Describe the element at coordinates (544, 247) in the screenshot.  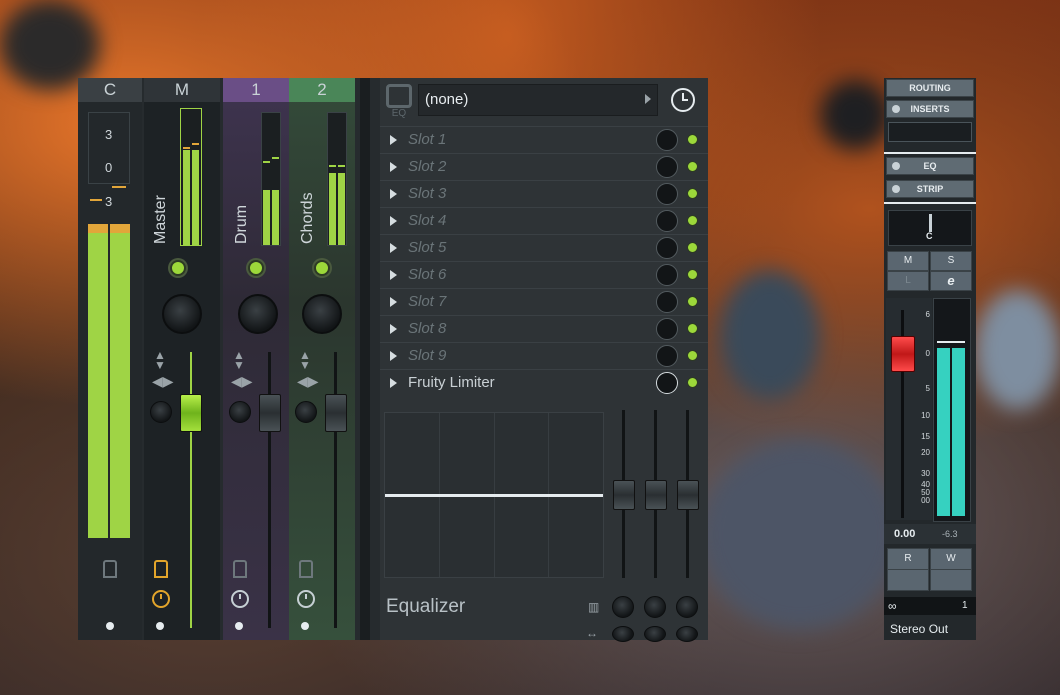
I see `fx-slot: Slot 5` at that location.